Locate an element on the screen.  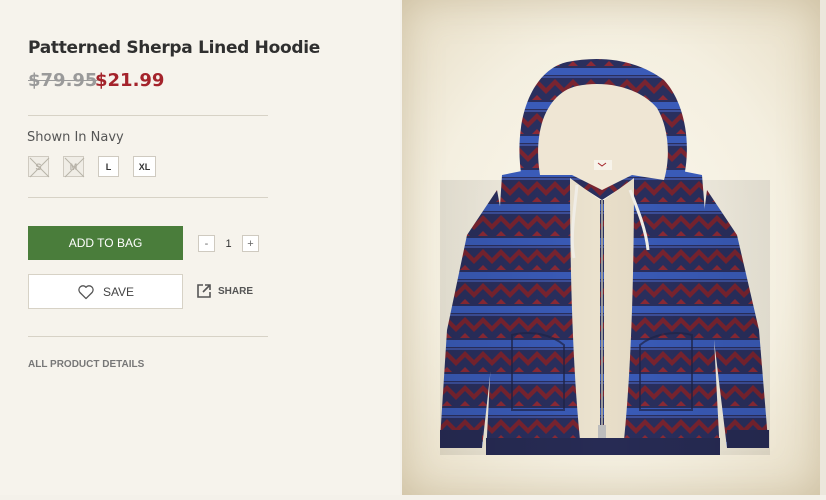
original-price: $79.95 is located at coordinates (63, 80).